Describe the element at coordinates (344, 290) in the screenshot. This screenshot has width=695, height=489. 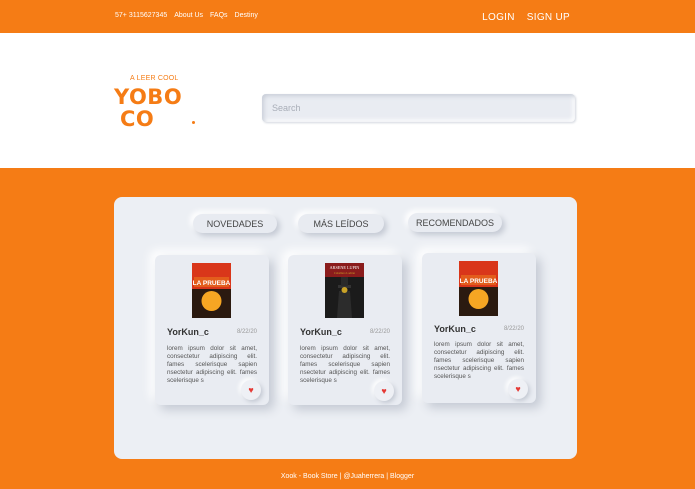
I see `book-cover-image: ARSENE LUPIN Caballero Ladrón` at that location.